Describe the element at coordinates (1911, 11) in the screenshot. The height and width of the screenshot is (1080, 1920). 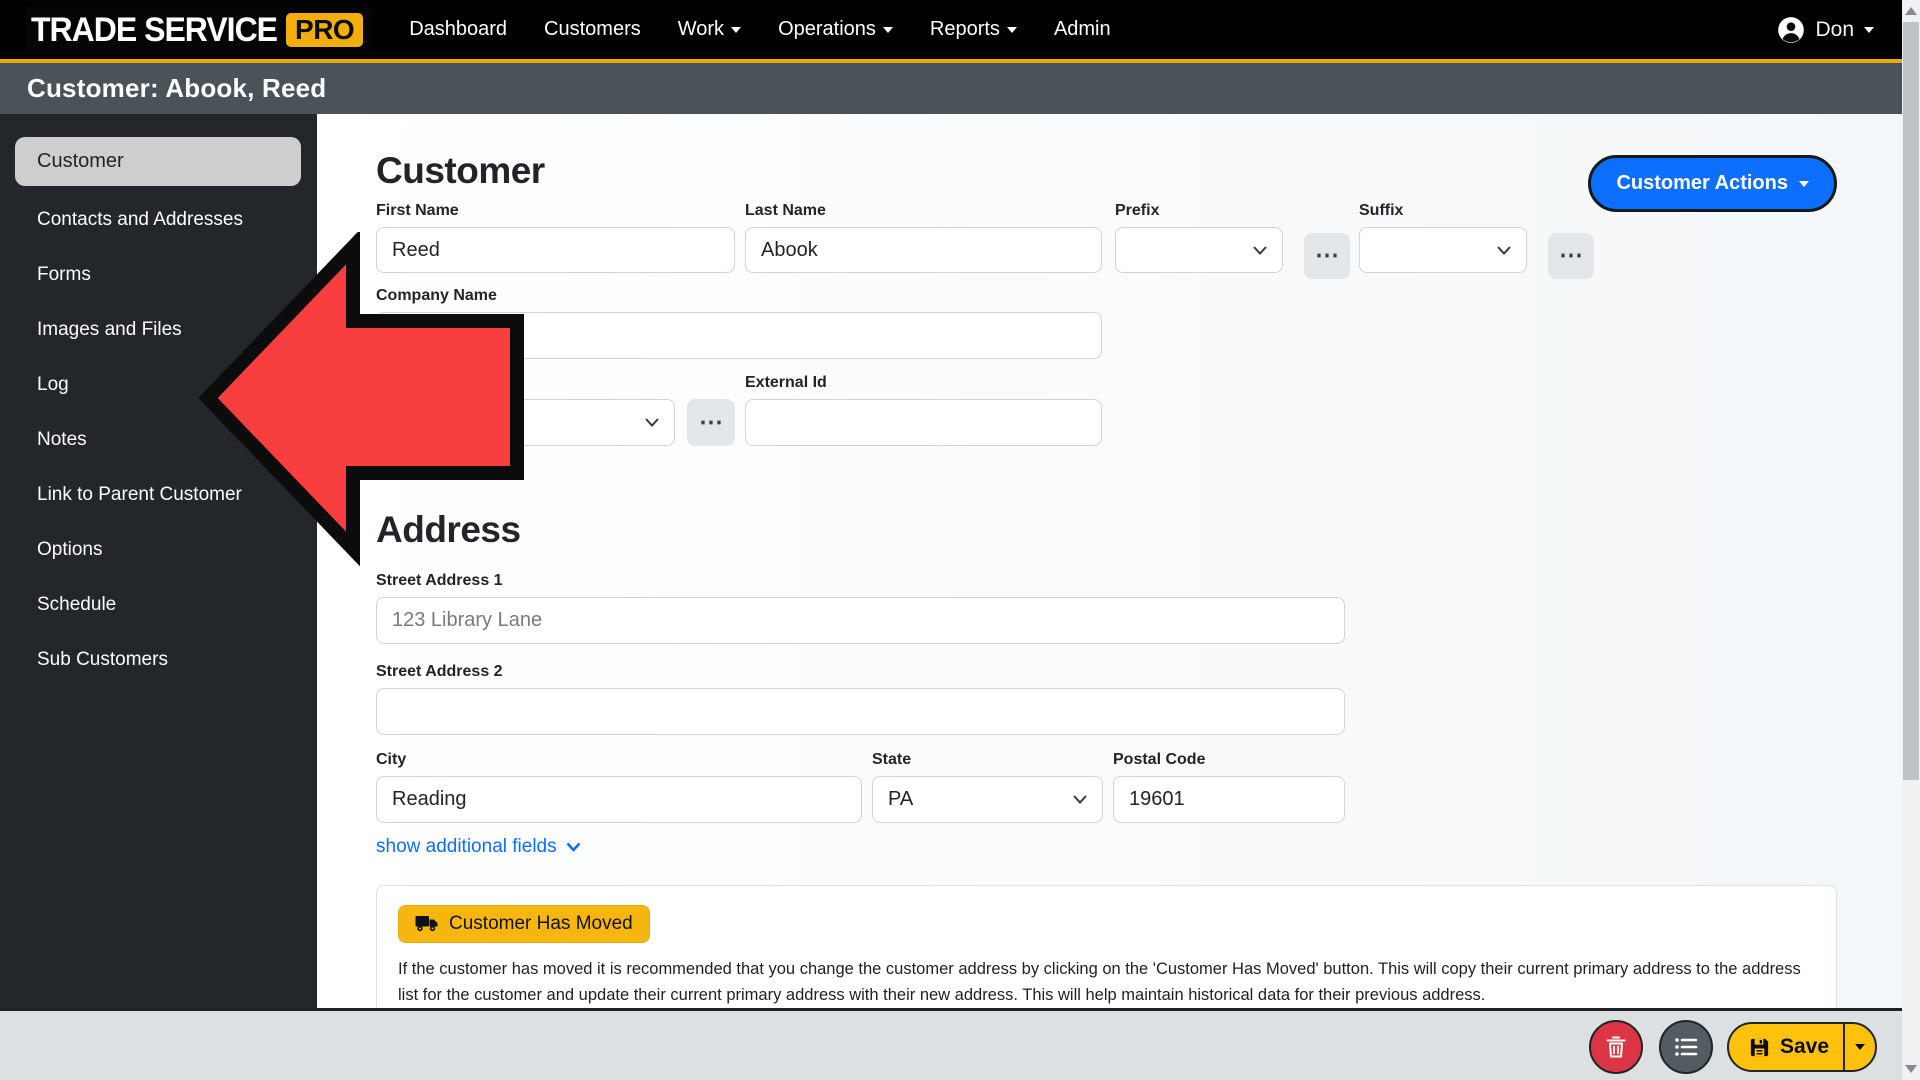
I see `scrollbar-up-arrow-icon` at that location.